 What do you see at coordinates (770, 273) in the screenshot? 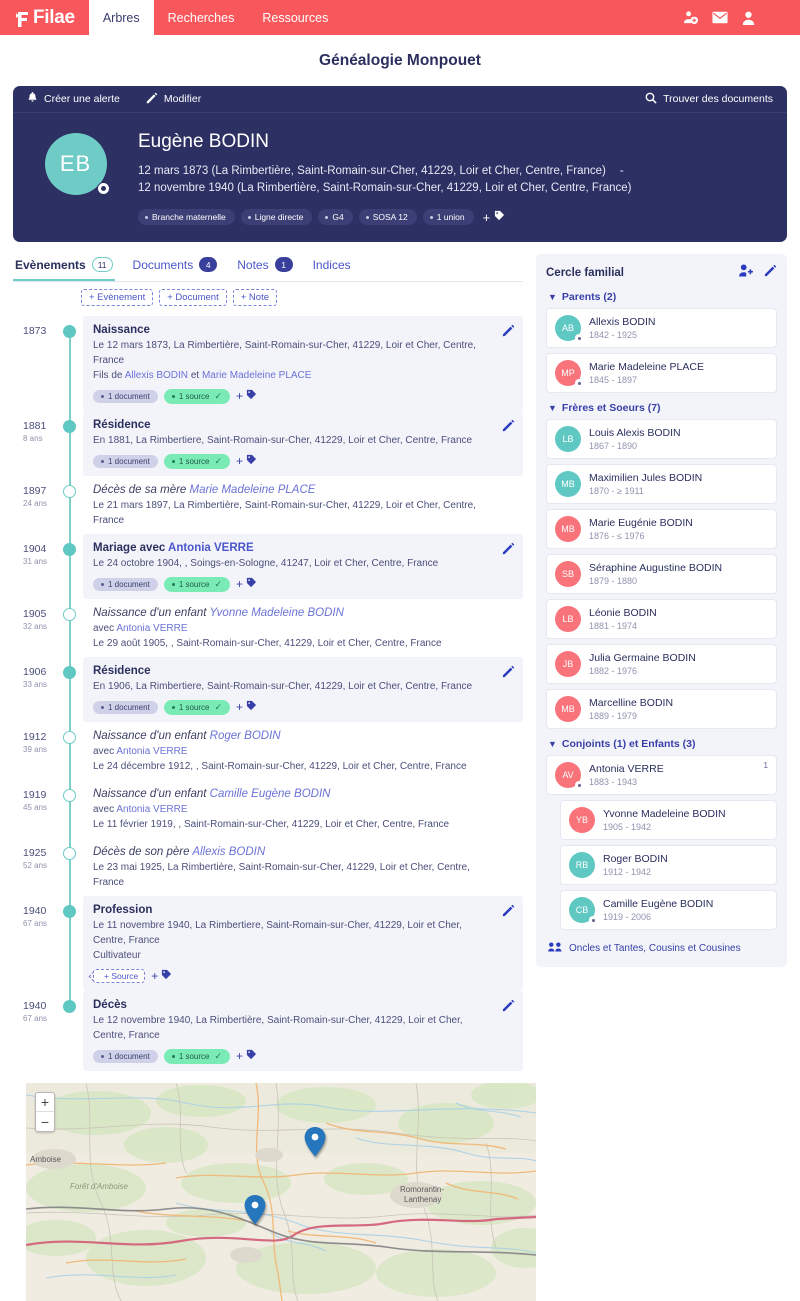
I see `edit-family-icon` at bounding box center [770, 273].